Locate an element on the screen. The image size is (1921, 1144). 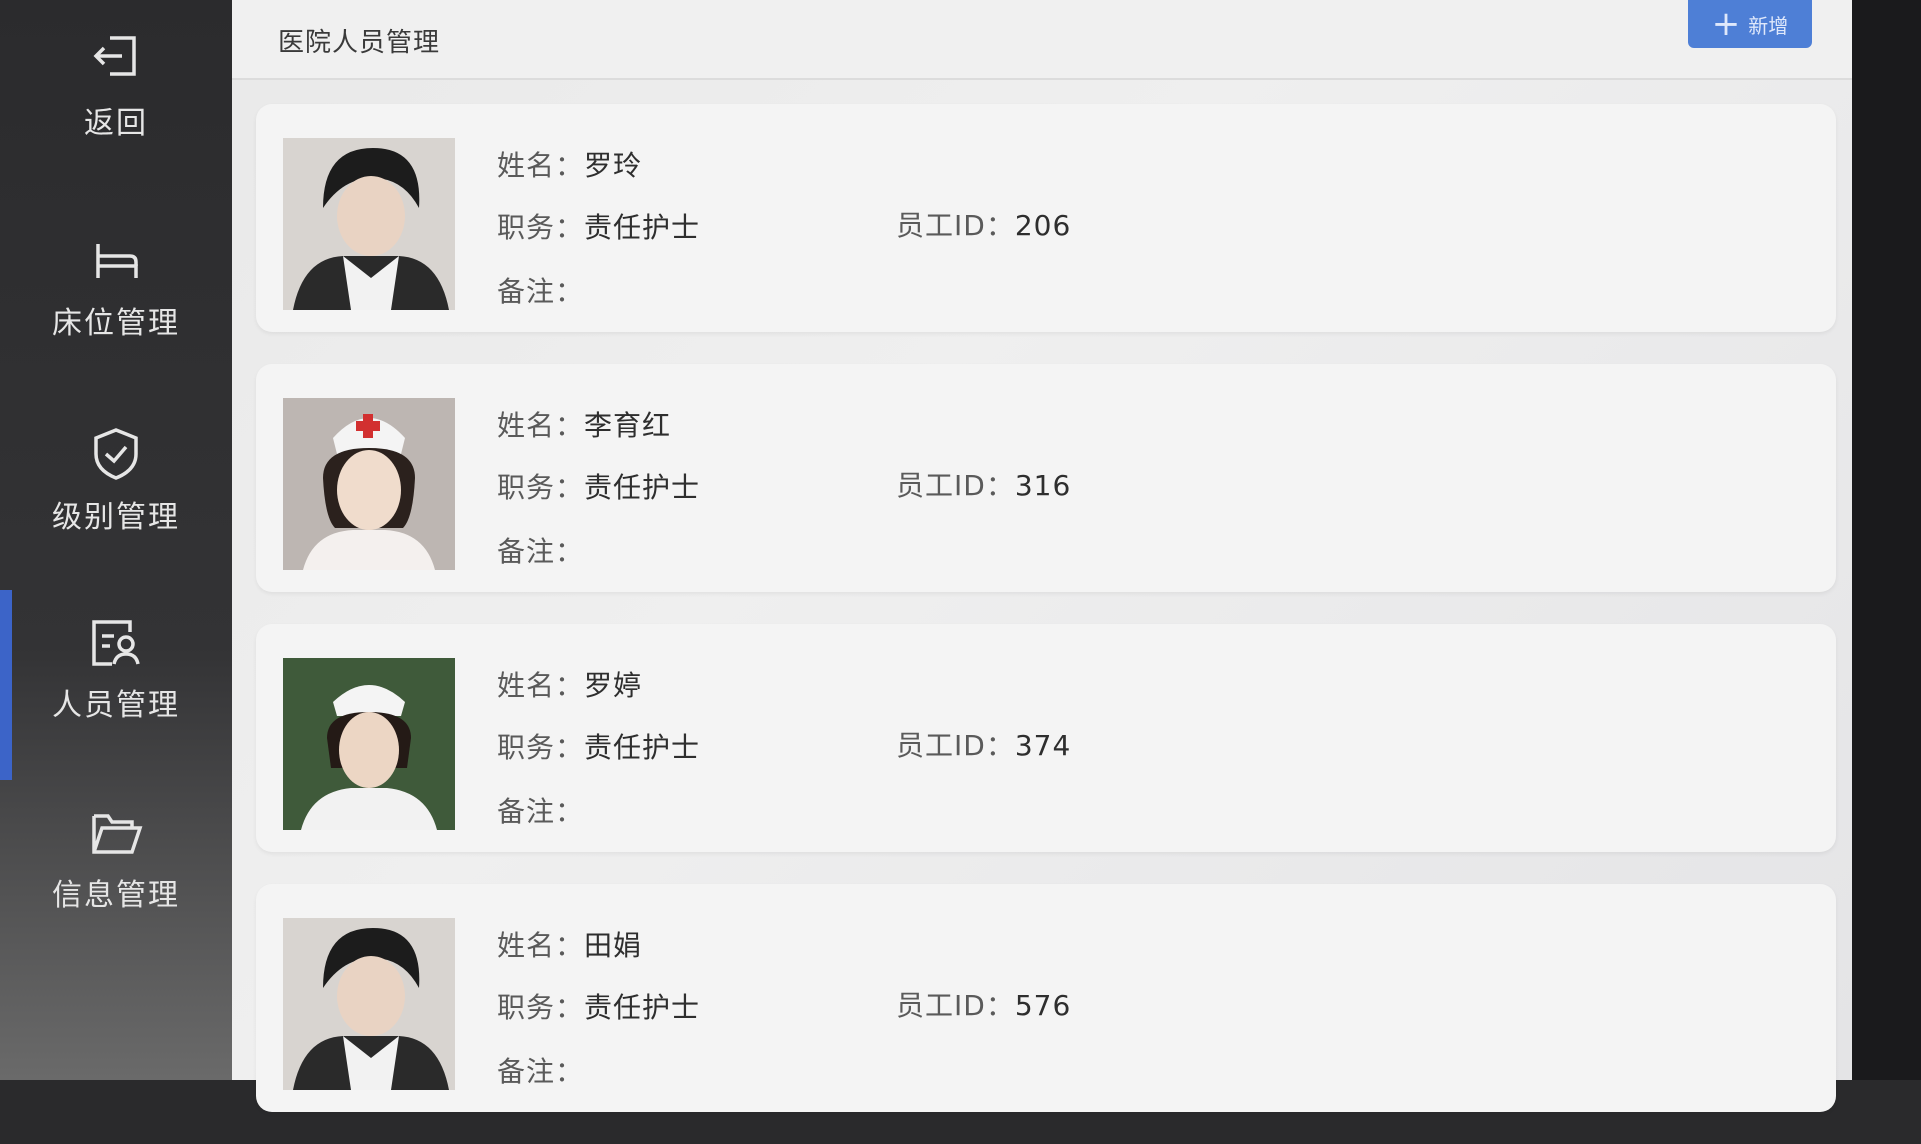
back-icon is located at coordinates (116, 60).